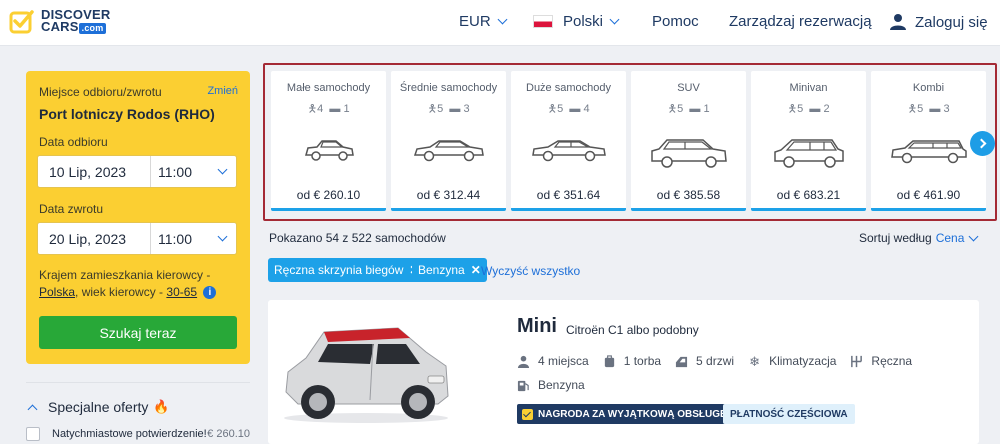 The image size is (1000, 444). Describe the element at coordinates (857, 361) in the screenshot. I see `gearbox-icon` at that location.